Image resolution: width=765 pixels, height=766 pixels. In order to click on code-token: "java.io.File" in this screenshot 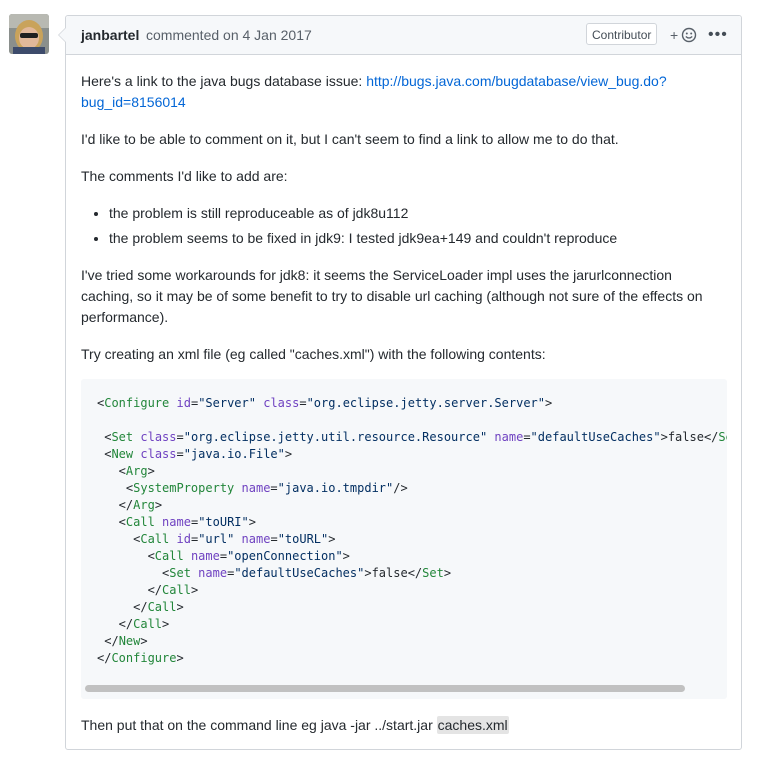, I will do `click(234, 454)`.